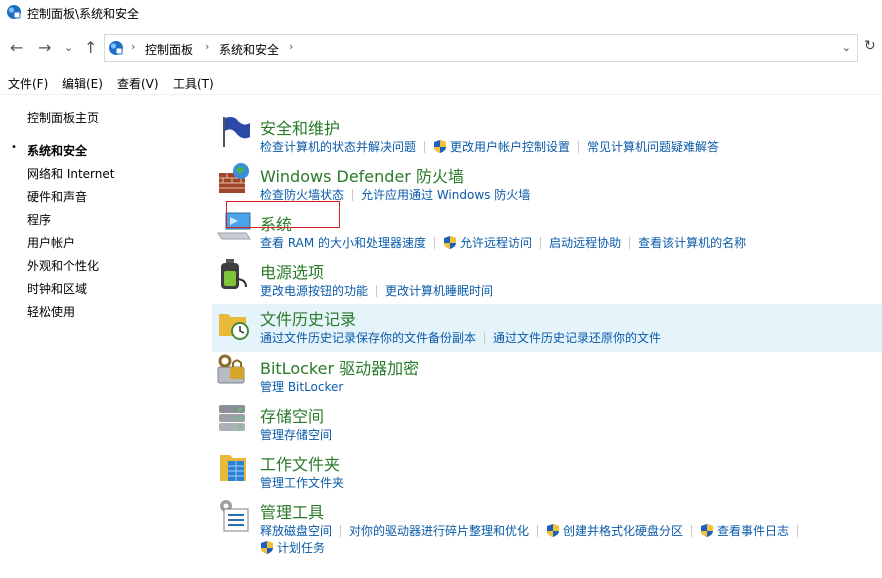  What do you see at coordinates (28, 83) in the screenshot?
I see `menu-file: 文件(F)` at bounding box center [28, 83].